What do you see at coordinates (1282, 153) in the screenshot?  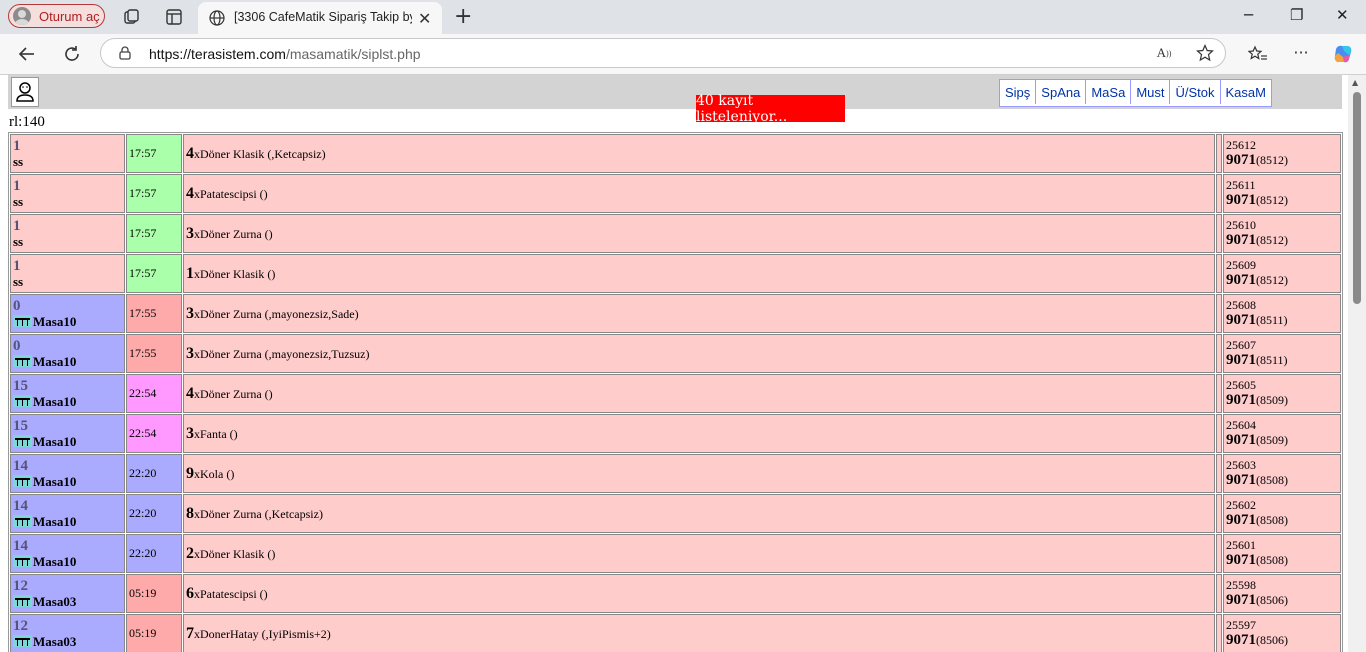 I see `order-id-cell: 25612 9071(8512)` at bounding box center [1282, 153].